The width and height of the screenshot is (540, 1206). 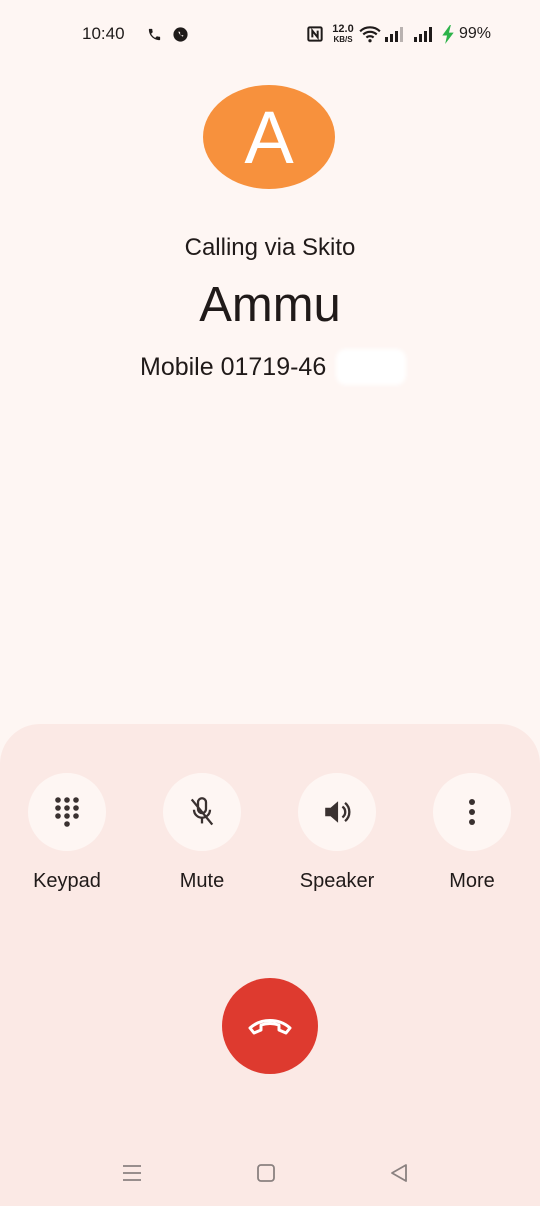 What do you see at coordinates (270, 35) in the screenshot?
I see `status-bar: 10:40 12.0 KB/S 99%` at bounding box center [270, 35].